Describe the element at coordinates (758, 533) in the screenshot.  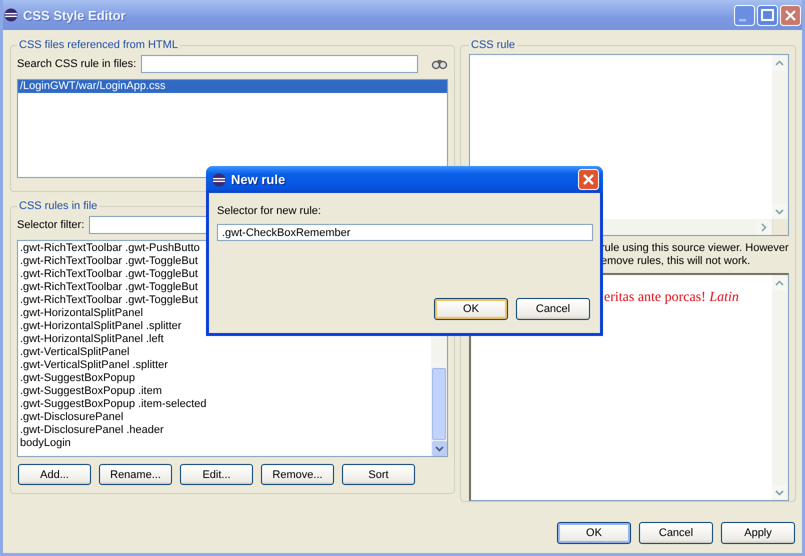
I see `button: Apply` at that location.